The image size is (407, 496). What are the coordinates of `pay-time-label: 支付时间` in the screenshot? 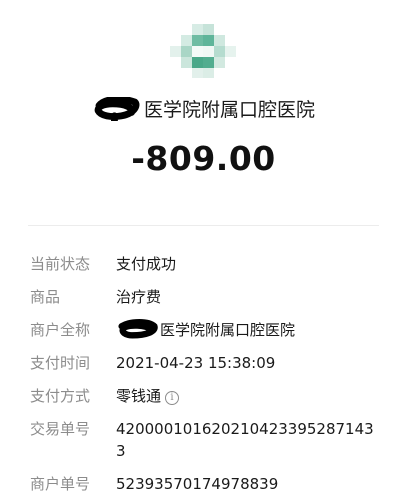 It's located at (60, 363).